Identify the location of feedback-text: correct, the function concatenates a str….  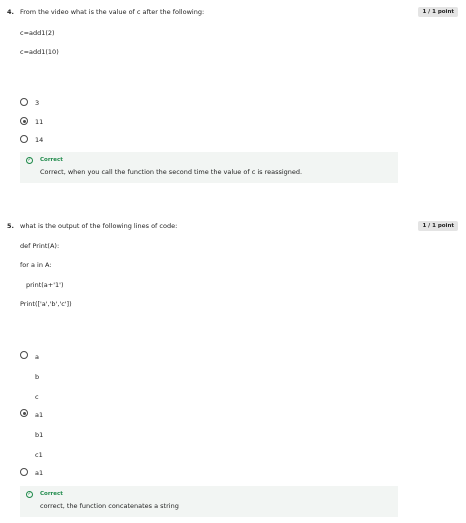
(109, 506).